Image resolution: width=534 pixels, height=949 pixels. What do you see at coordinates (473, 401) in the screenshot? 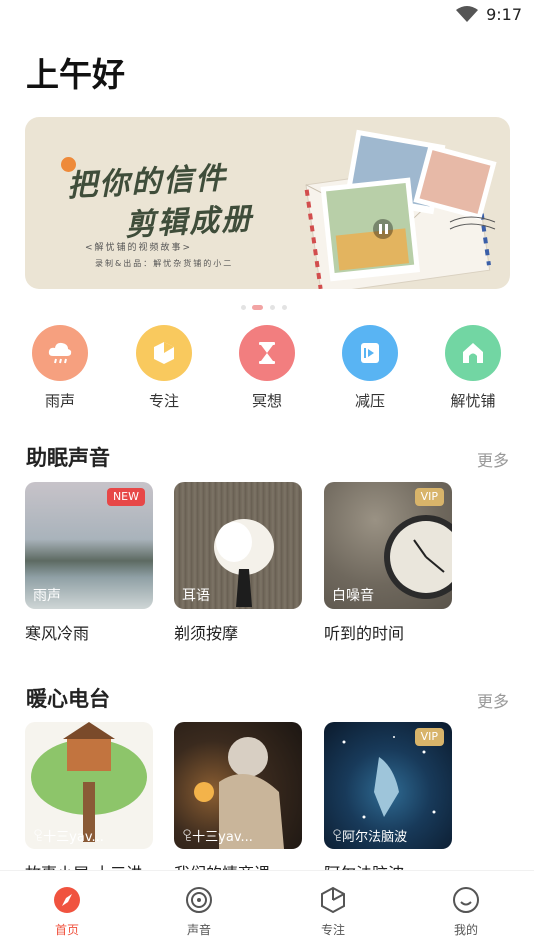
I see `category-label: 解忧铺` at bounding box center [473, 401].